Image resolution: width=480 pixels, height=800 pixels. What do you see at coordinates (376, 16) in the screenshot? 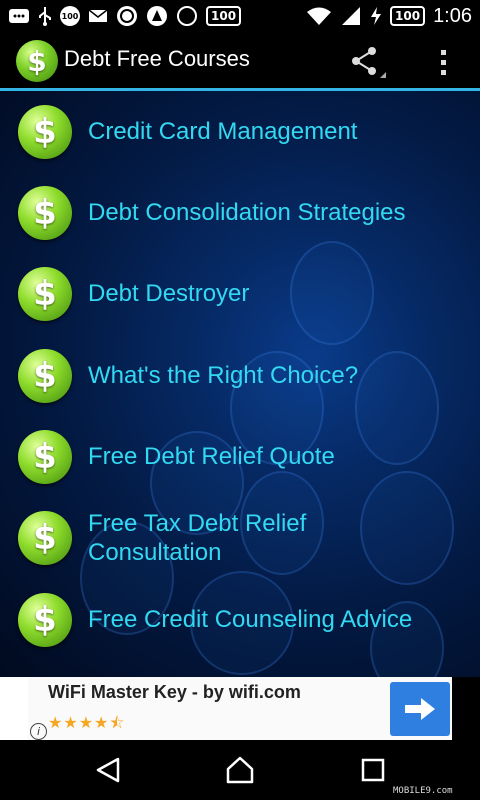
I see `charging-icon` at bounding box center [376, 16].